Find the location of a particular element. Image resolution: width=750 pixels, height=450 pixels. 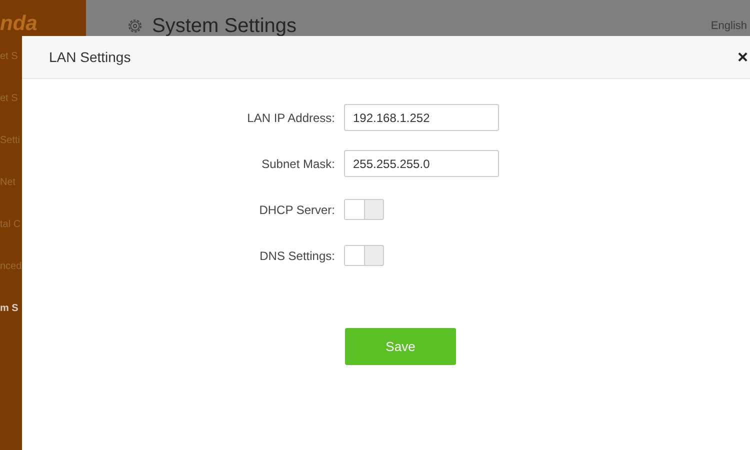

sidebar-item: Net is located at coordinates (8, 197).